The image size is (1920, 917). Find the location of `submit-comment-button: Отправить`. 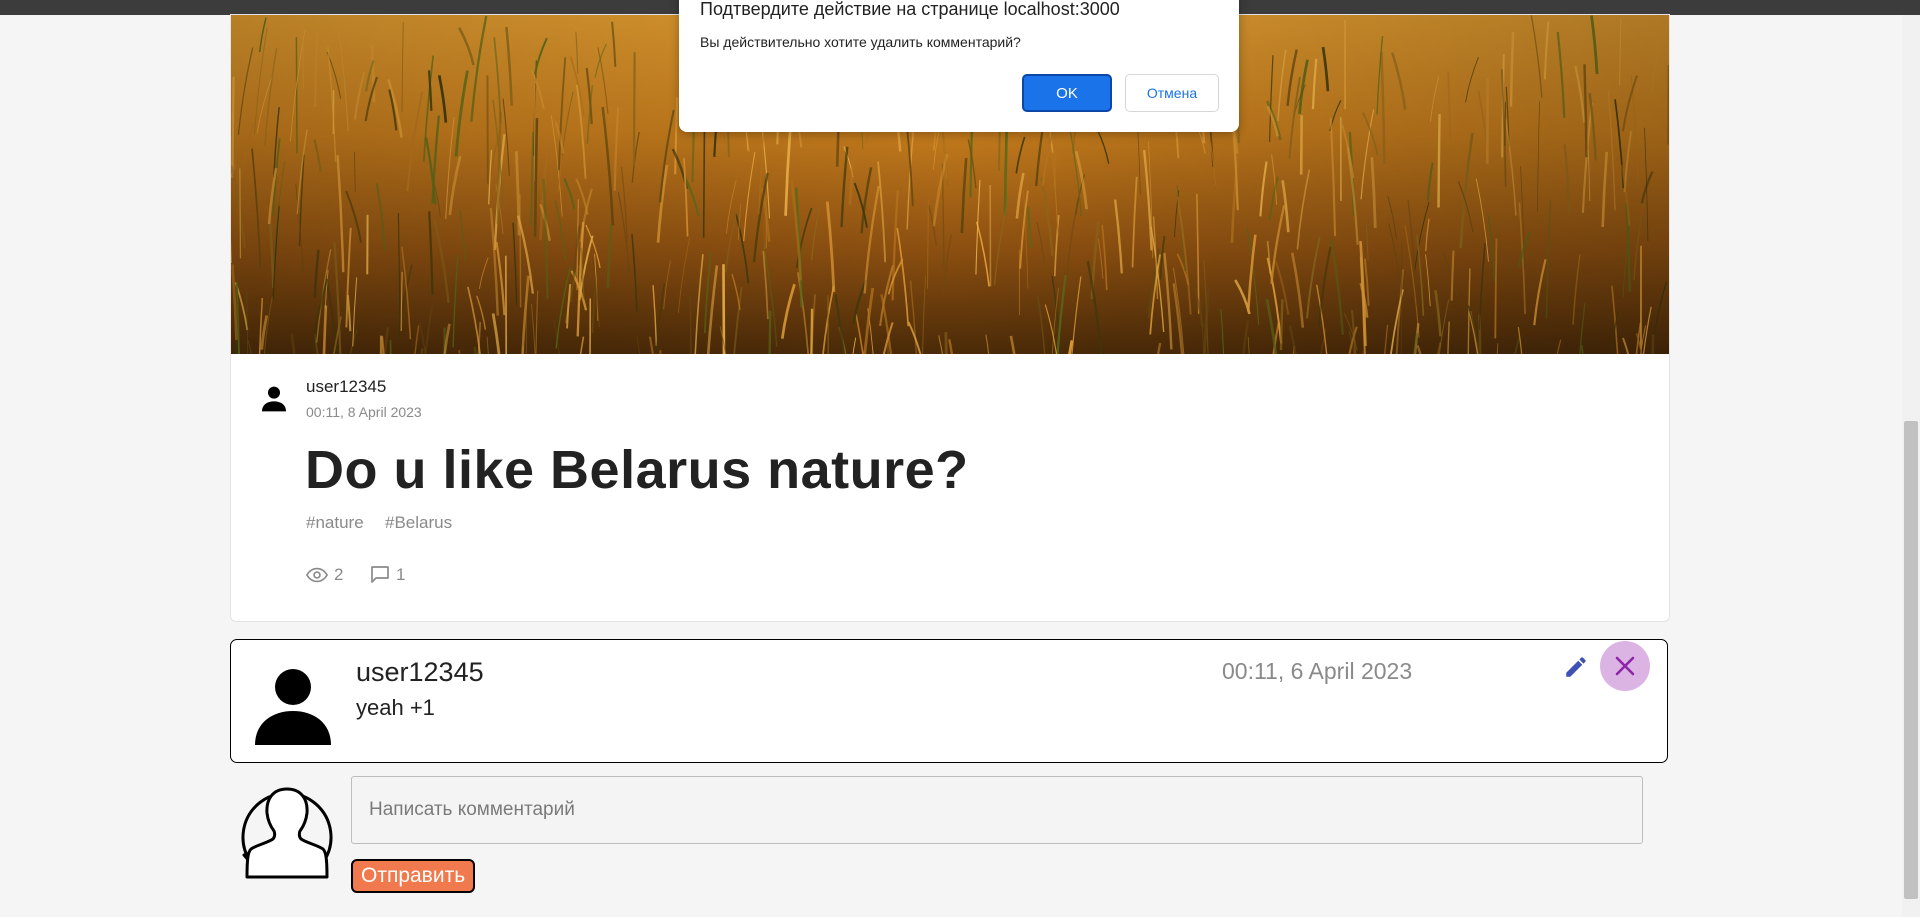

submit-comment-button: Отправить is located at coordinates (413, 876).